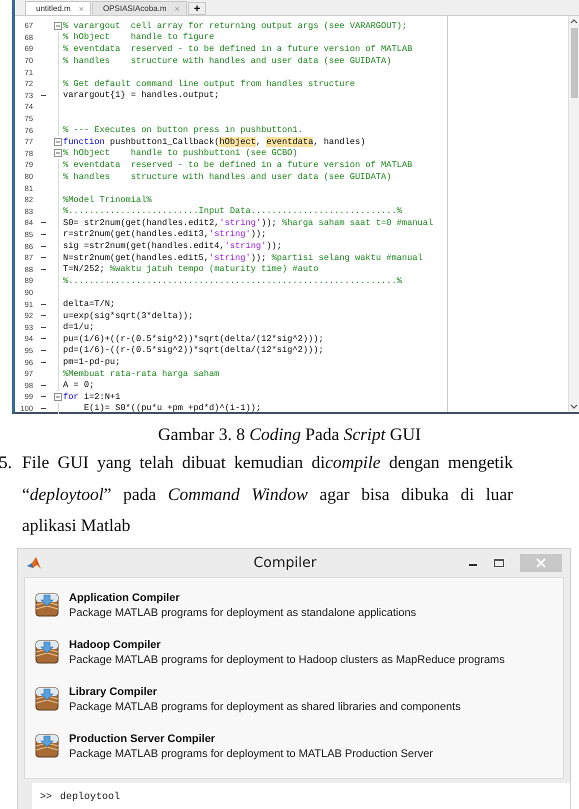 The height and width of the screenshot is (809, 579). I want to click on option-title: Library Compiler, so click(113, 692).